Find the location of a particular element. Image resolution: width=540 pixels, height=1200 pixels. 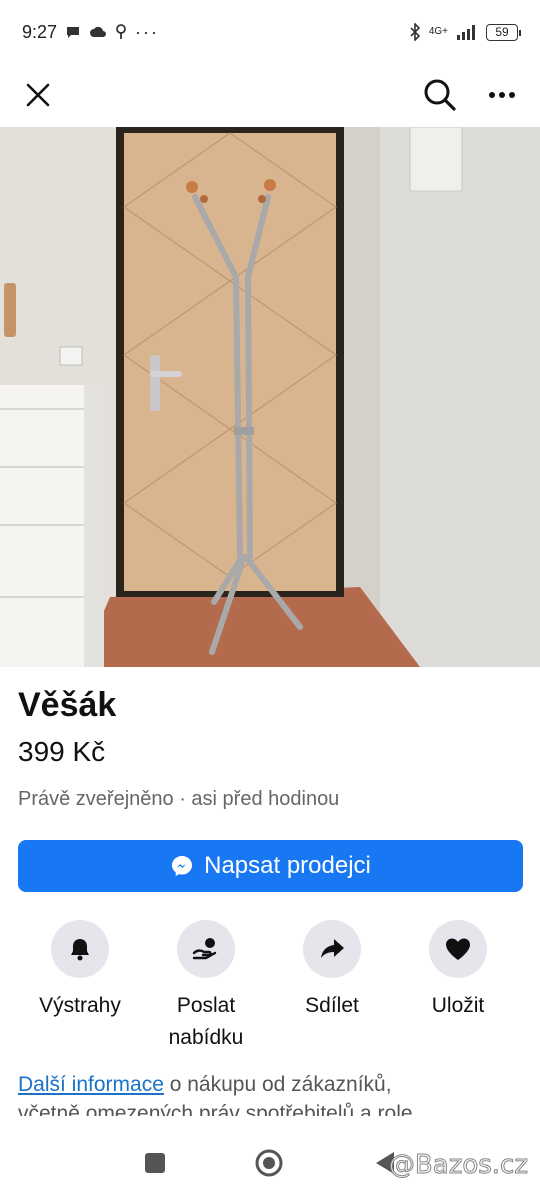

share-label: Sdílet is located at coordinates (332, 1005).